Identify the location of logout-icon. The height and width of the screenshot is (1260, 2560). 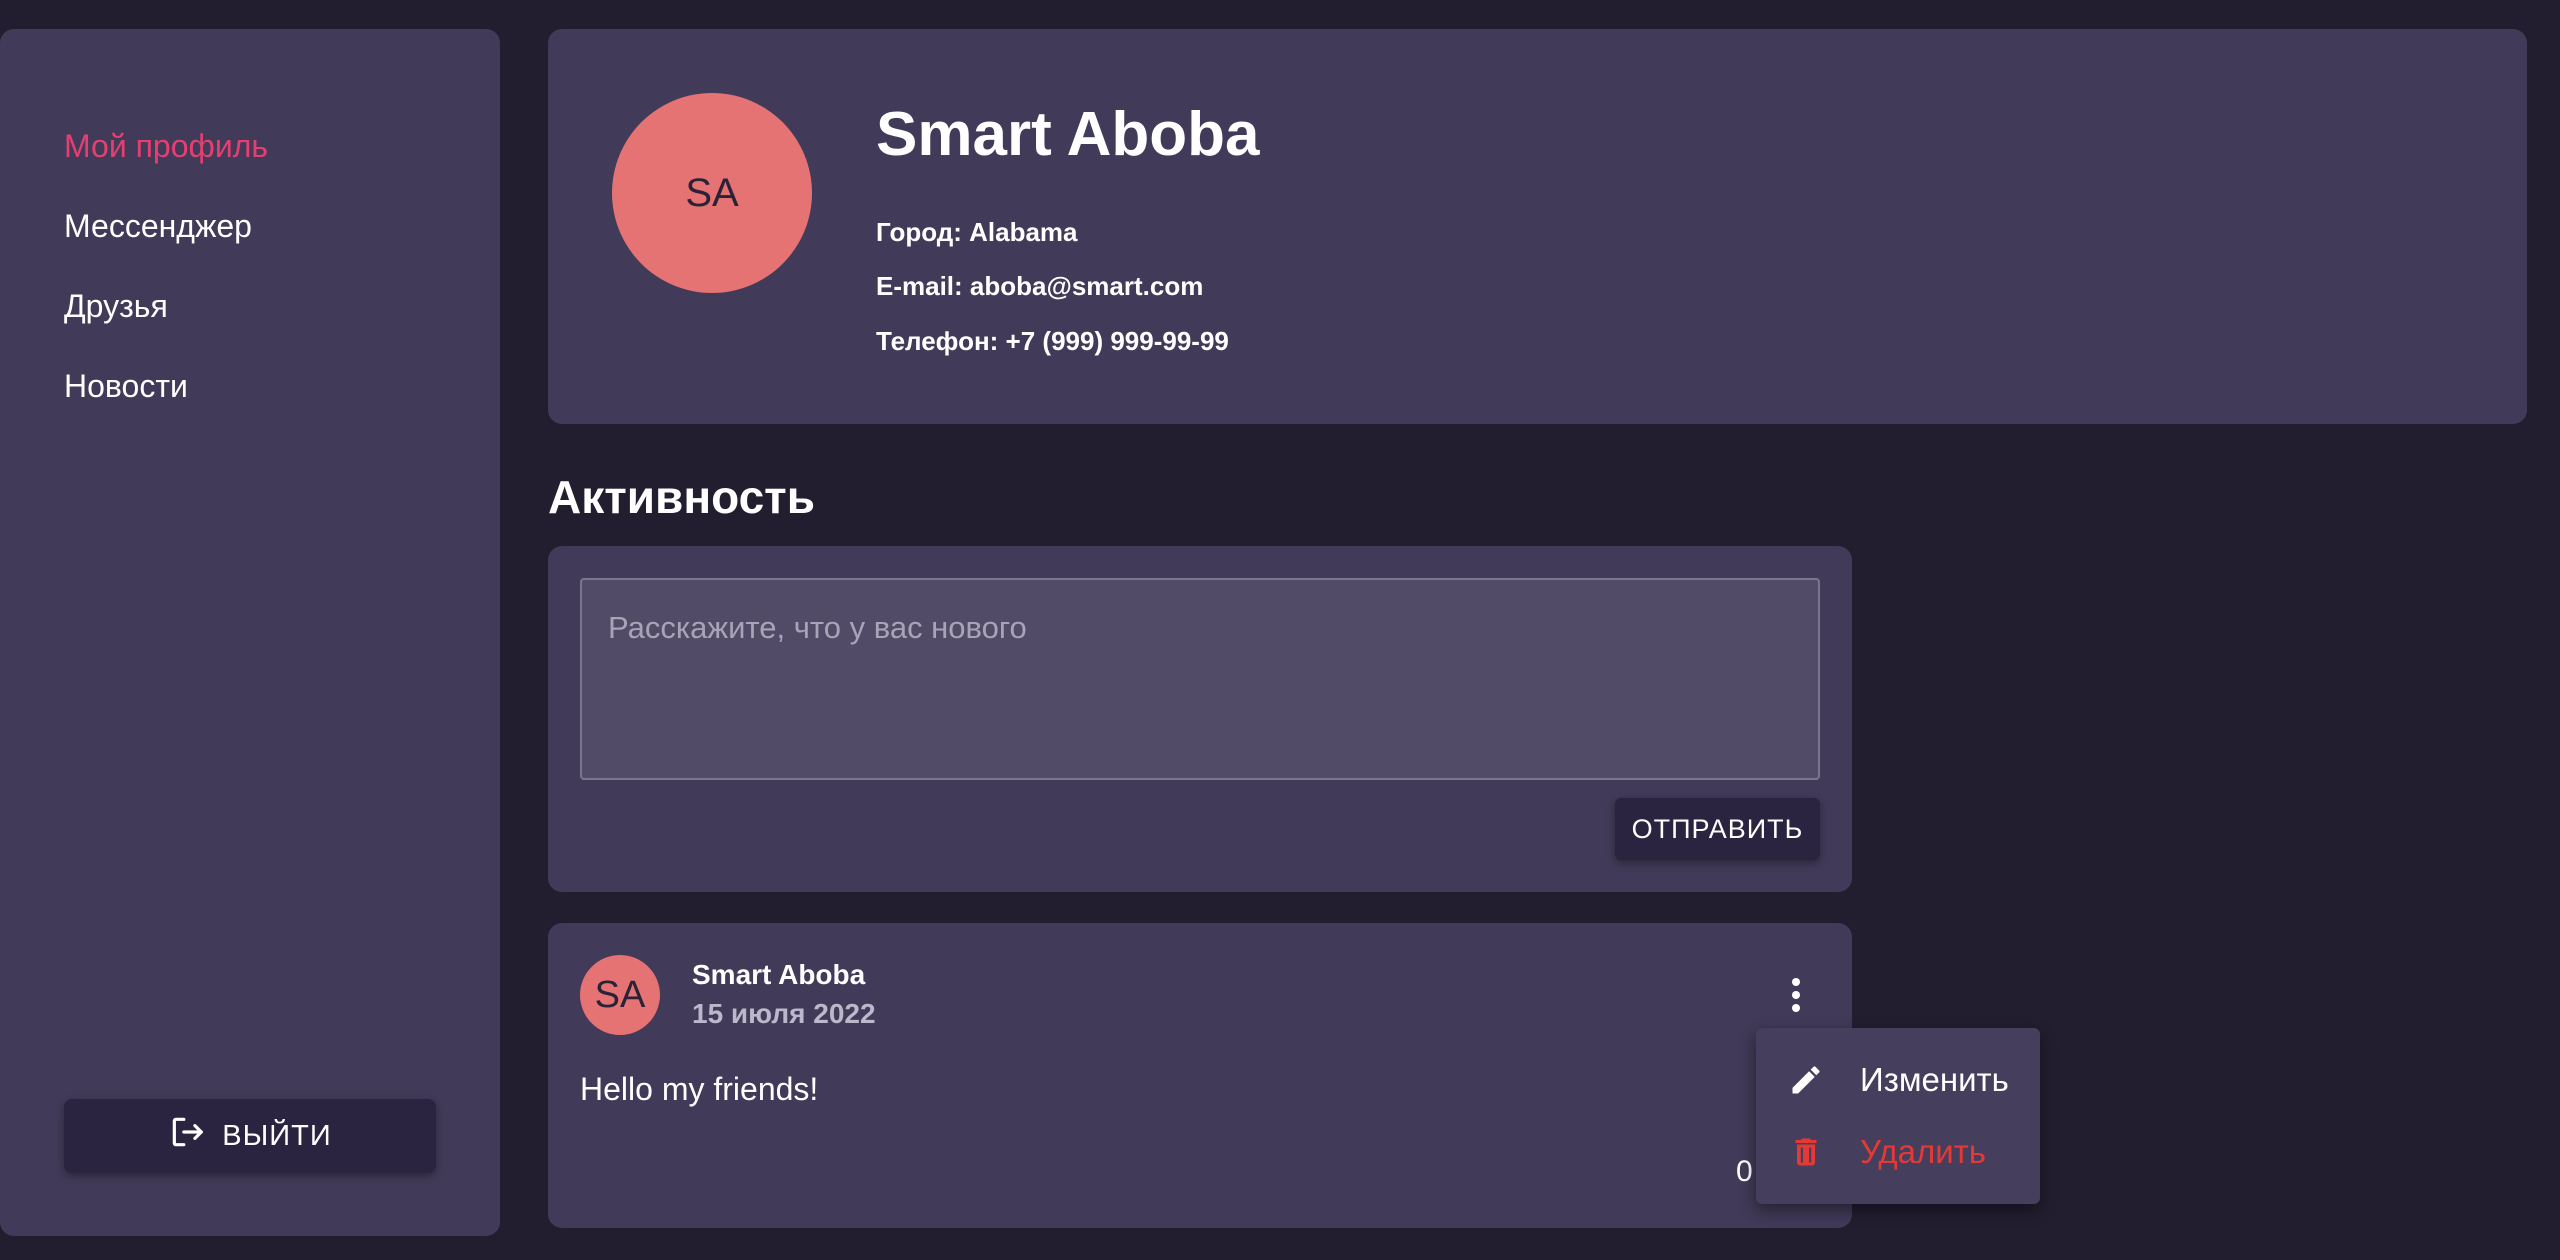
(187, 1136).